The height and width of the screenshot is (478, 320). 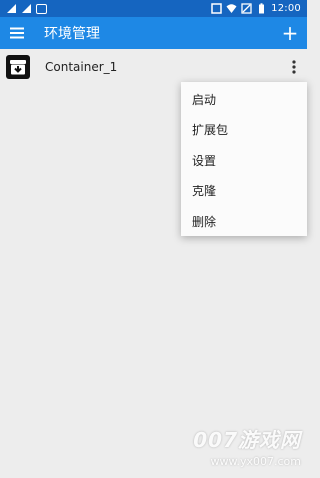 I want to click on container-icon, so click(x=18, y=67).